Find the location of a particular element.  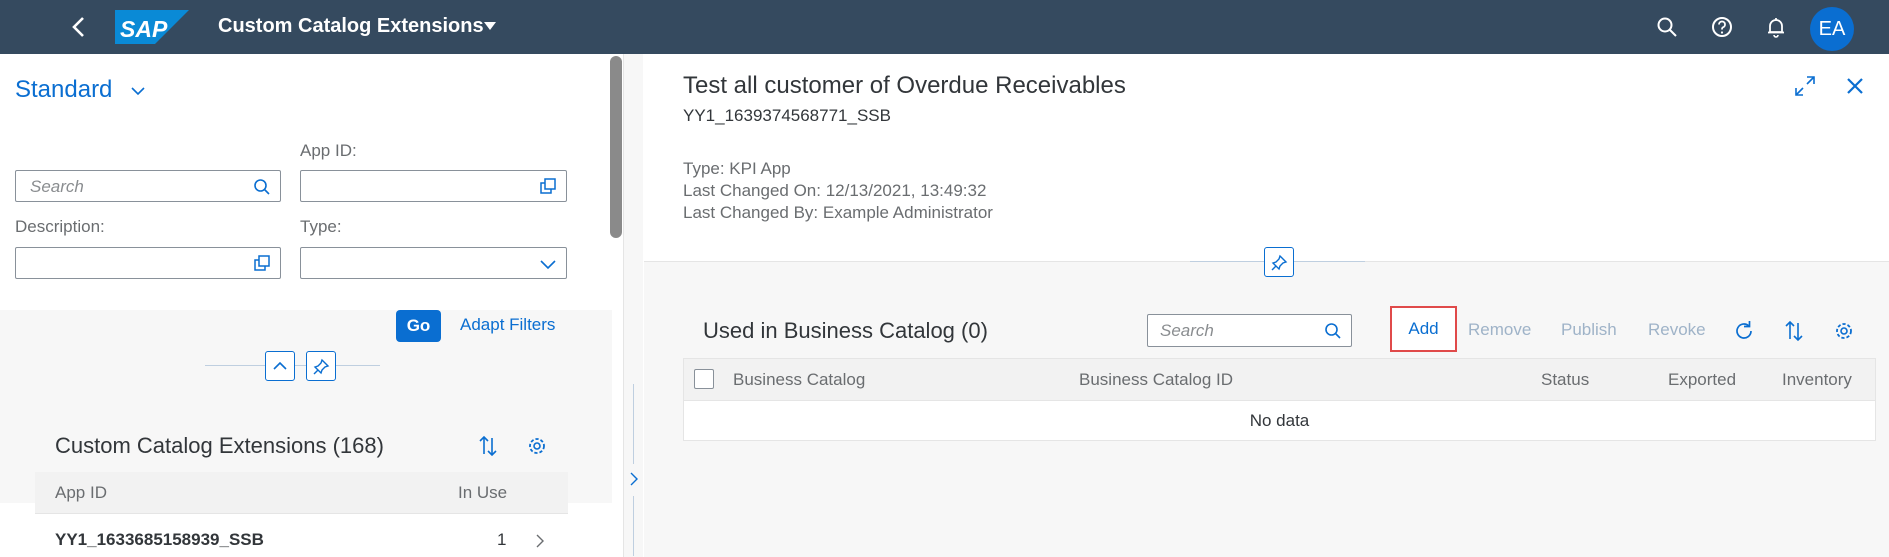

table-header: App ID In Use is located at coordinates (301, 493).